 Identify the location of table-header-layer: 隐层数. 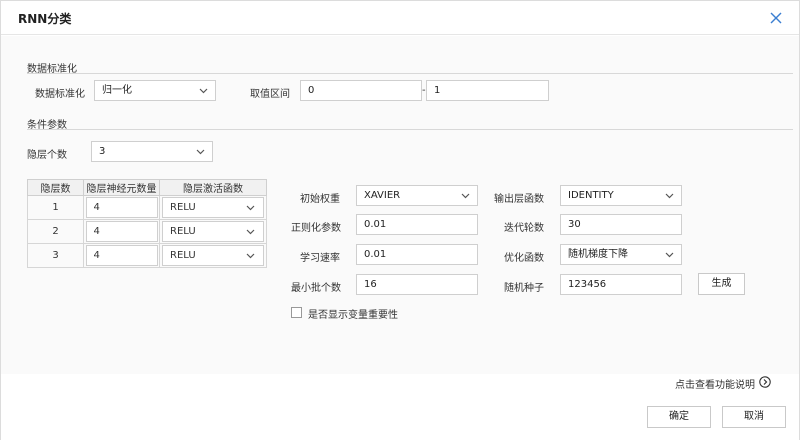
(55, 187).